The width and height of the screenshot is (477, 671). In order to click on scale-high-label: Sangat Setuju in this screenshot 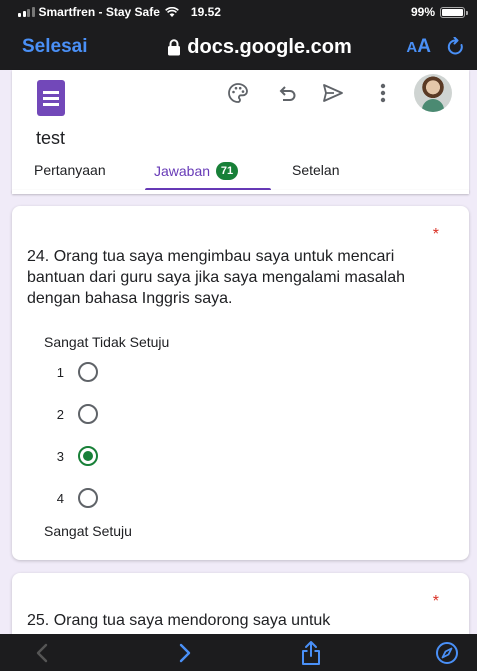, I will do `click(88, 531)`.